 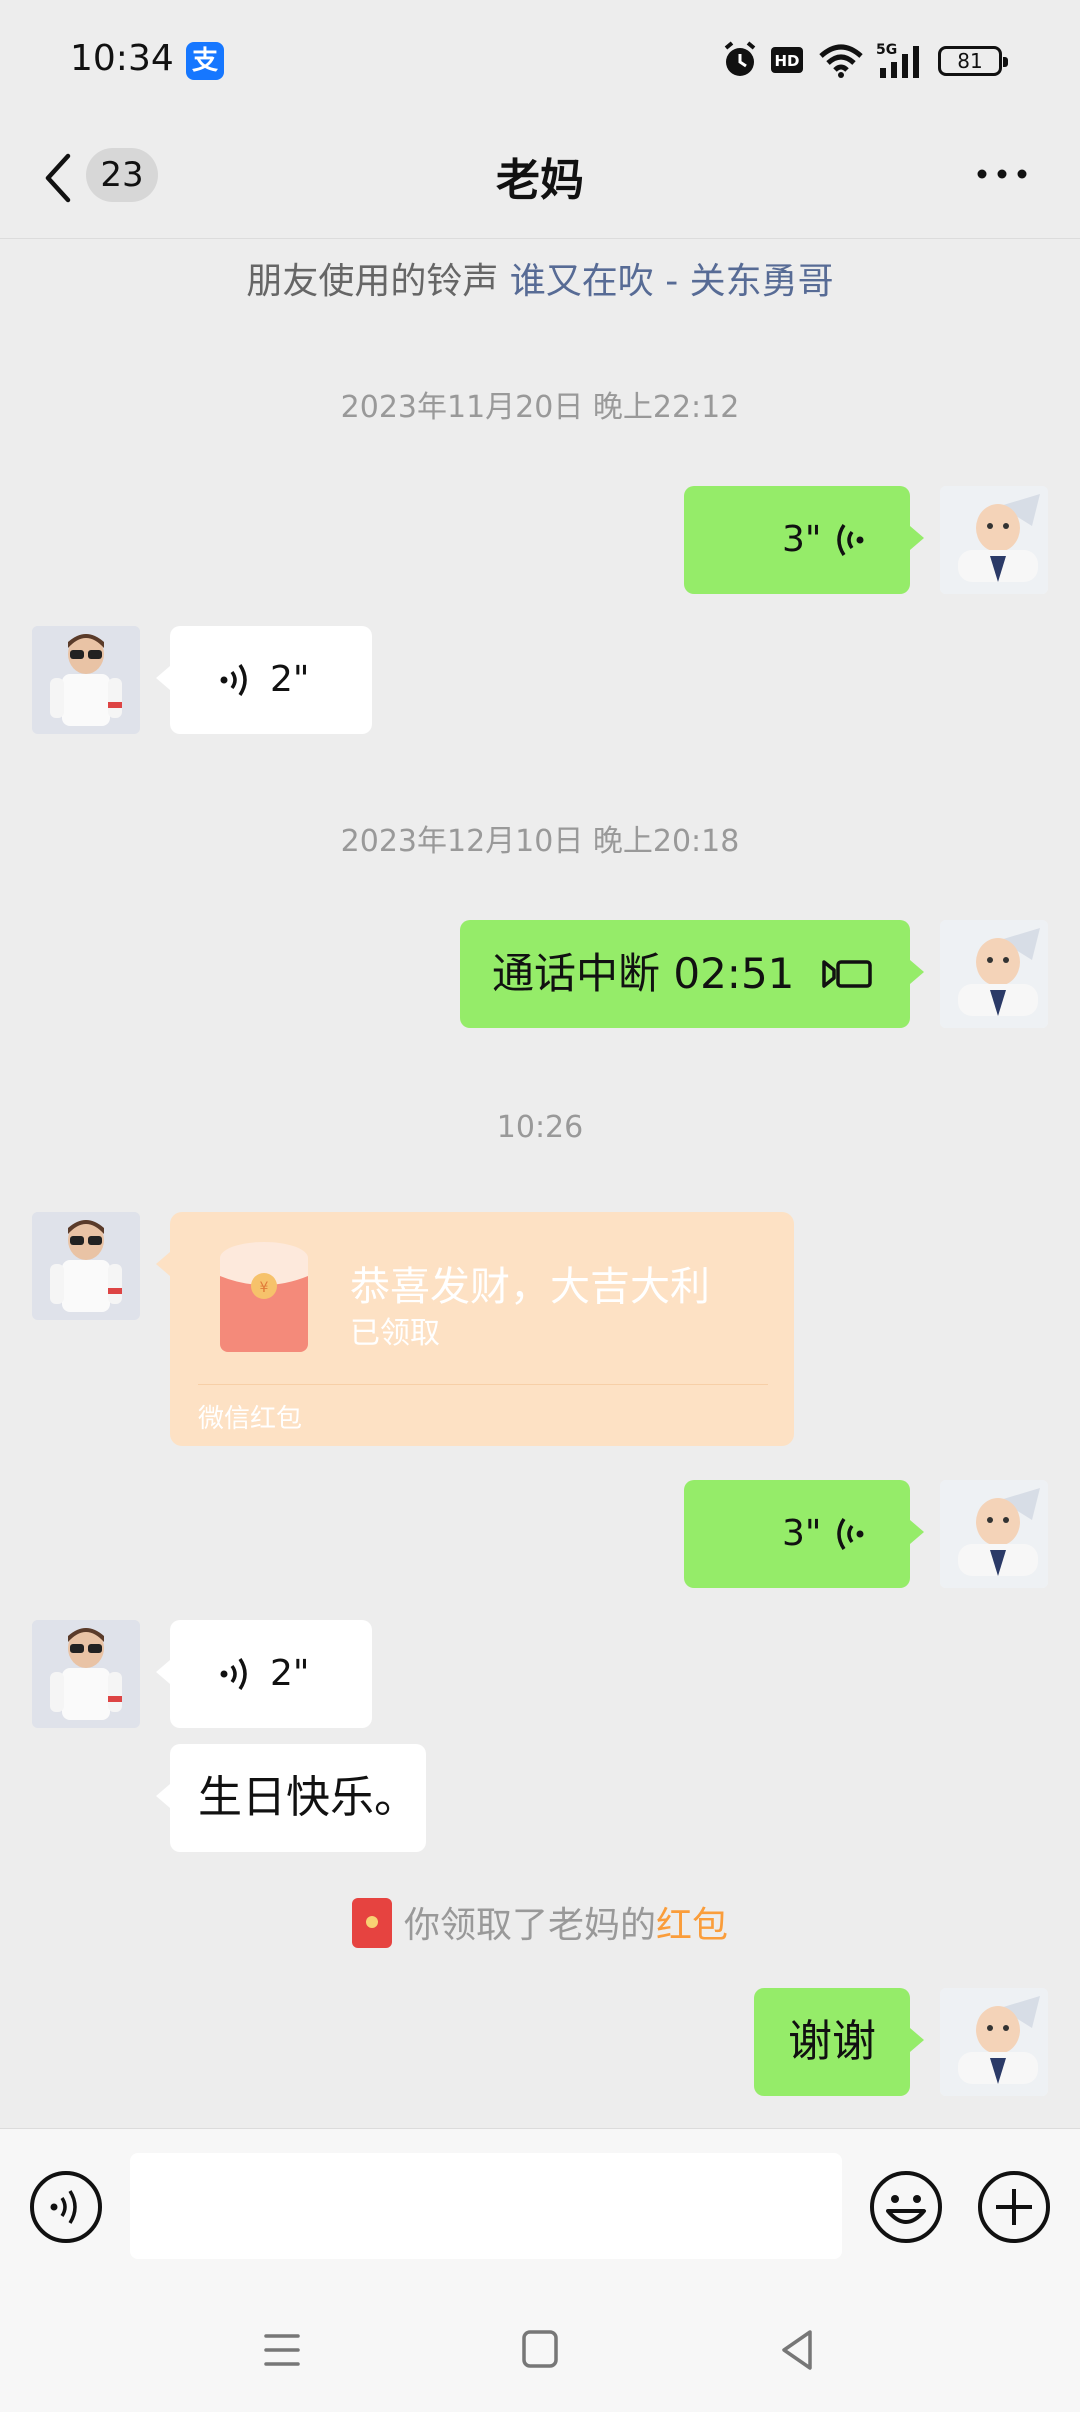 I want to click on battery-icon: 81, so click(x=973, y=61).